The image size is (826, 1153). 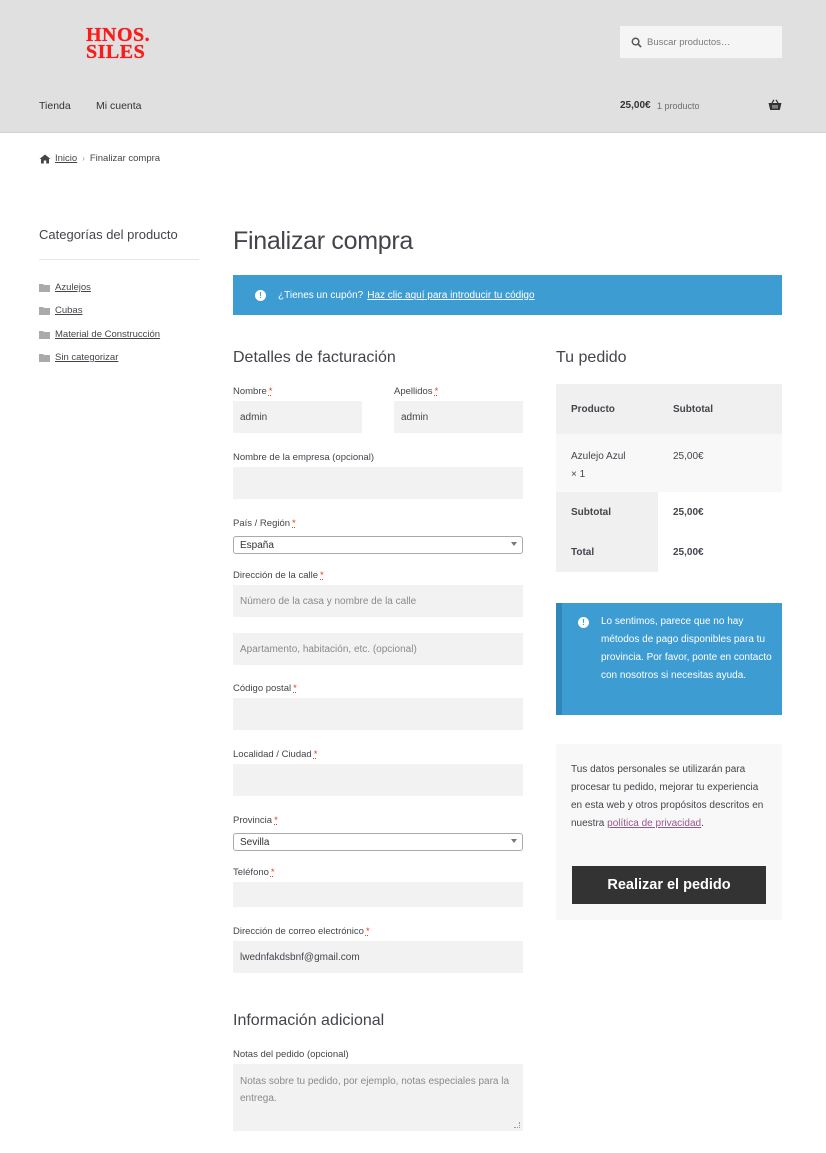 What do you see at coordinates (378, 545) in the screenshot?
I see `pais-select: España` at bounding box center [378, 545].